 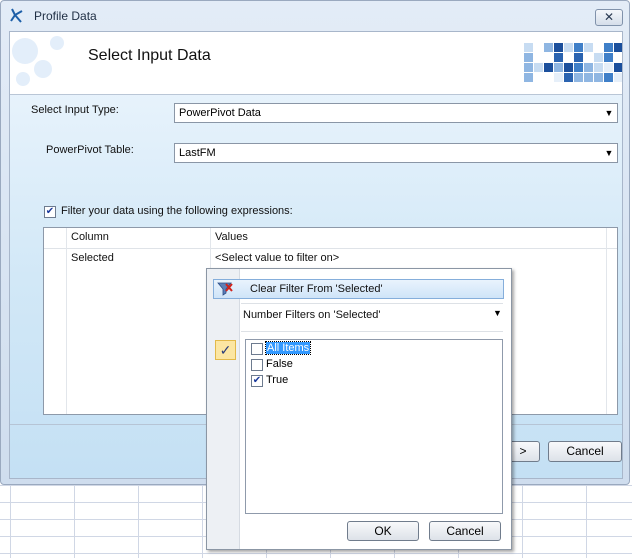 What do you see at coordinates (374, 381) in the screenshot?
I see `list-item-true: ✔ True` at bounding box center [374, 381].